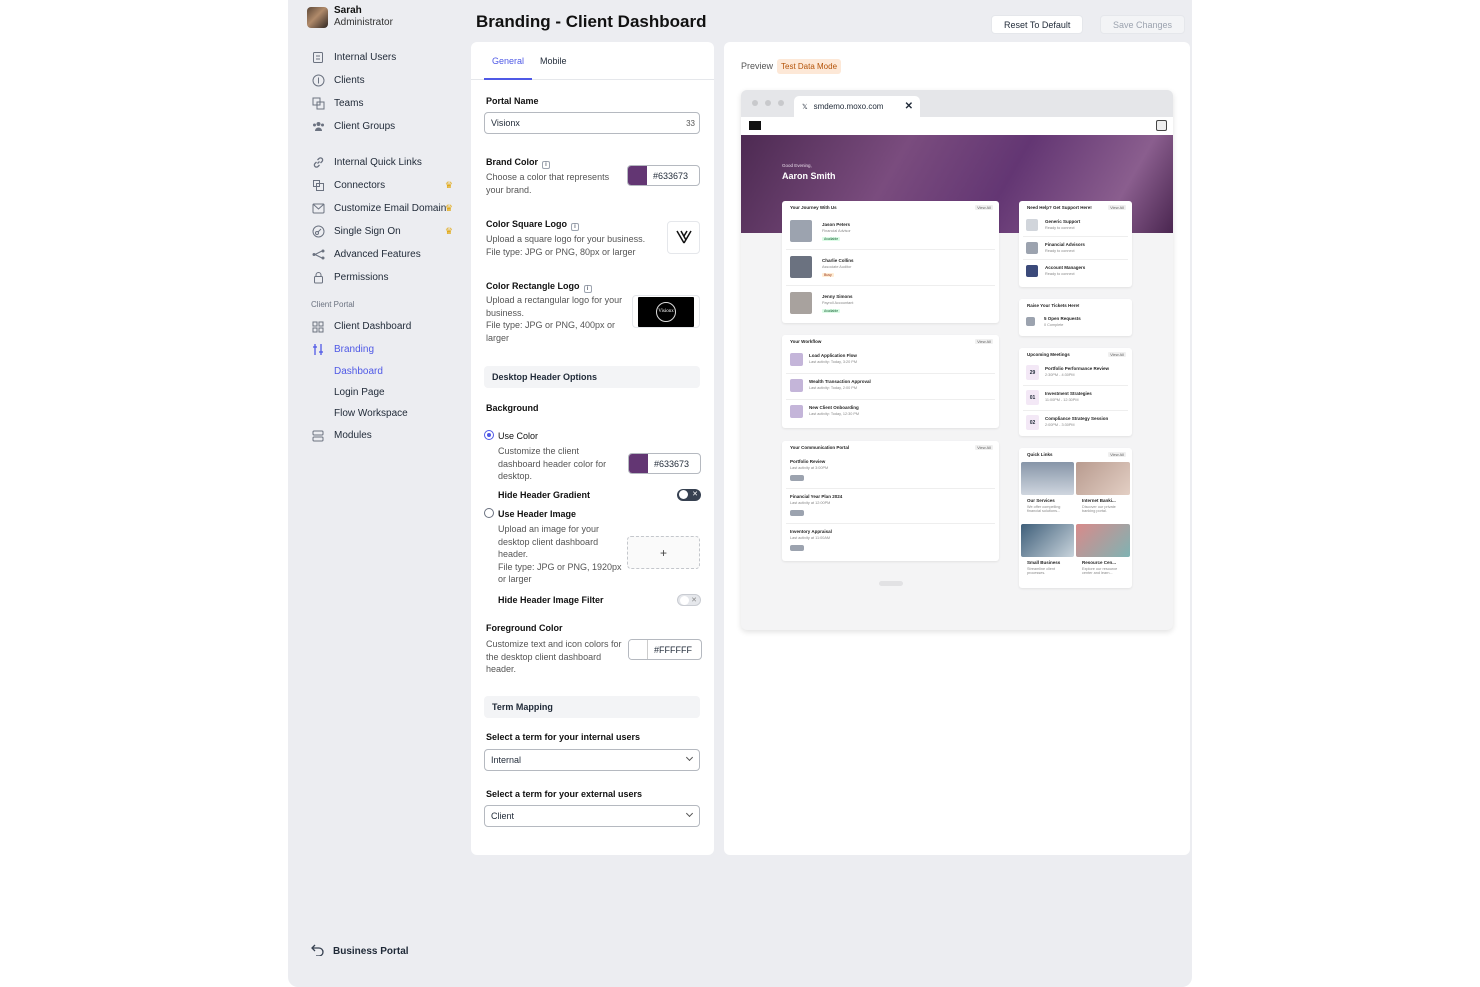 This screenshot has height=987, width=1480. Describe the element at coordinates (508, 61) in the screenshot. I see `tab-general: General` at that location.